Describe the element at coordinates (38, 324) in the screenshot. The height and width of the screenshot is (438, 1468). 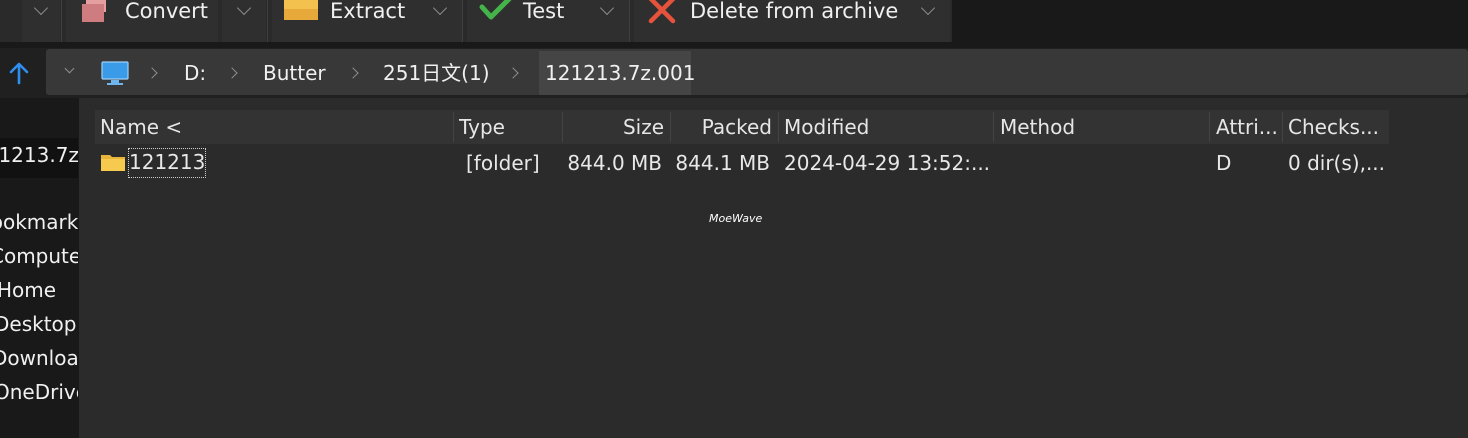
I see `nav-item-desktop: Desktop` at that location.